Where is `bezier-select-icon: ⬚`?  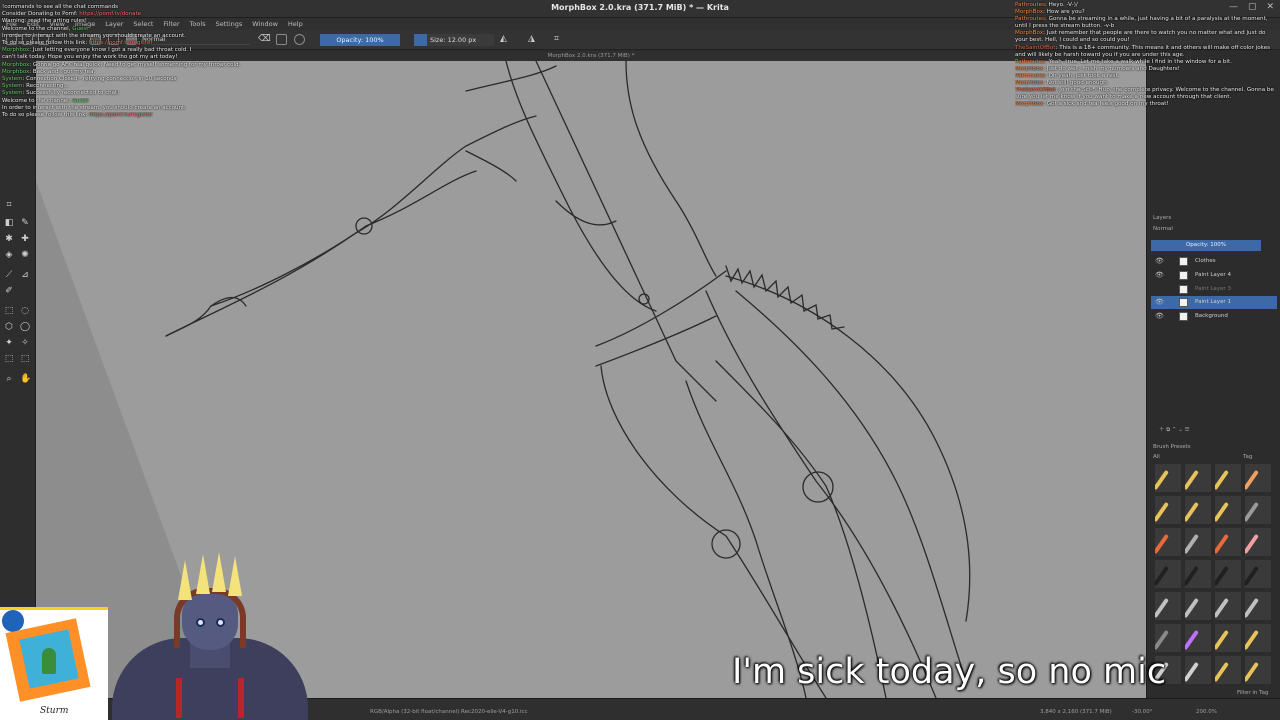 bezier-select-icon: ⬚ is located at coordinates (9, 359).